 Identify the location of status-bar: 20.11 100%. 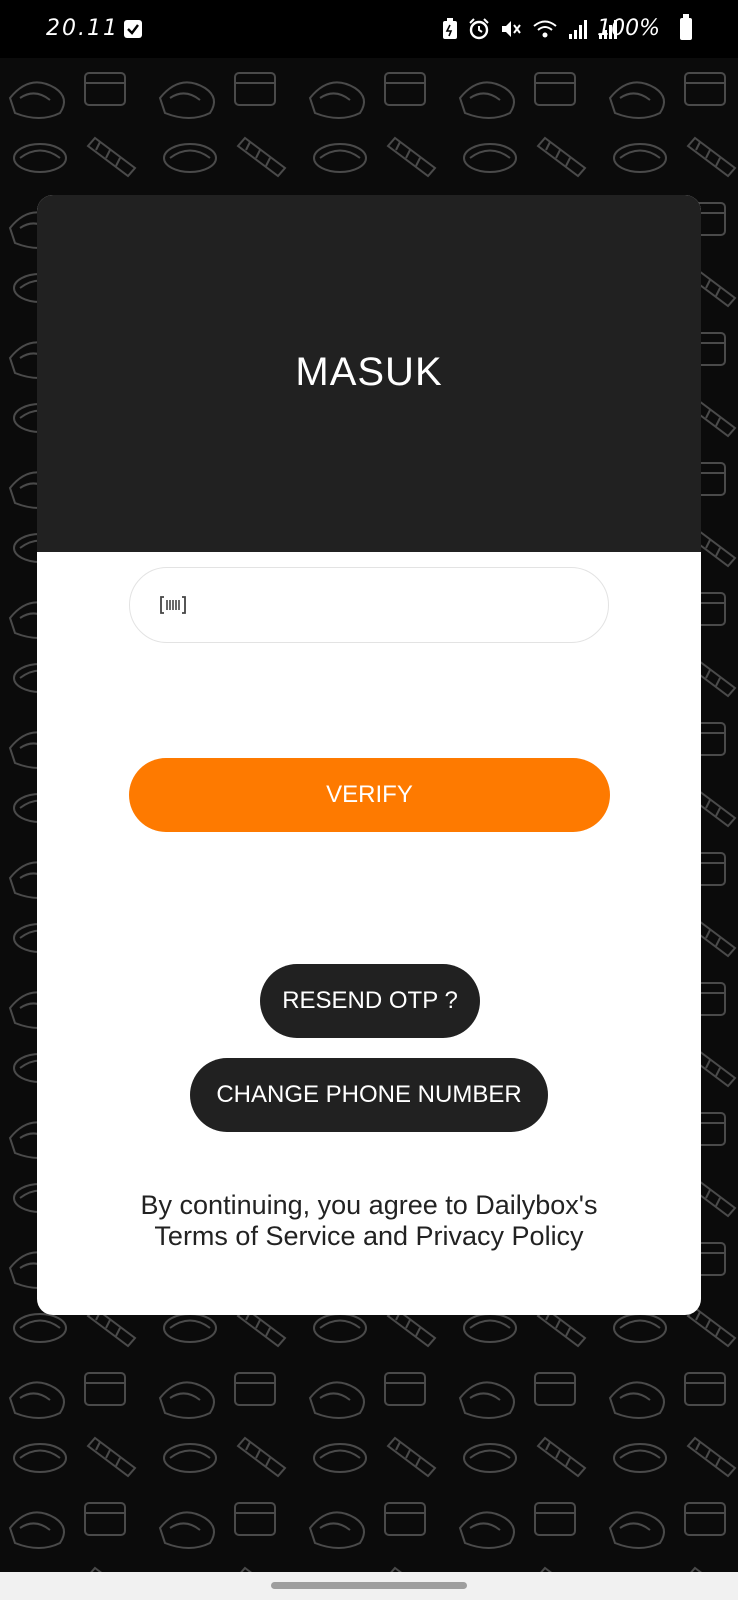
(369, 29).